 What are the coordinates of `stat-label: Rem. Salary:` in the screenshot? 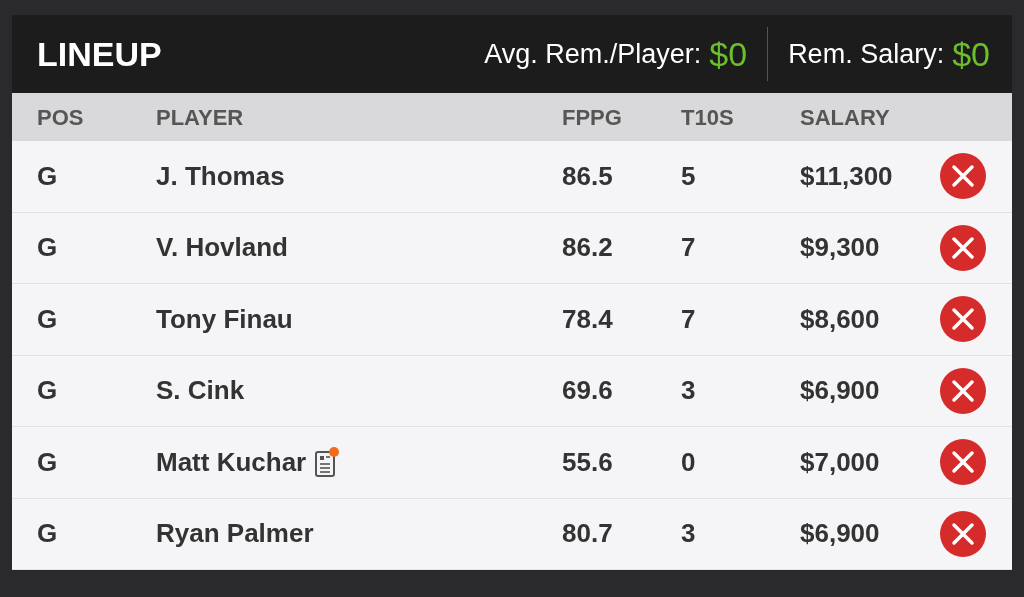 It's located at (866, 54).